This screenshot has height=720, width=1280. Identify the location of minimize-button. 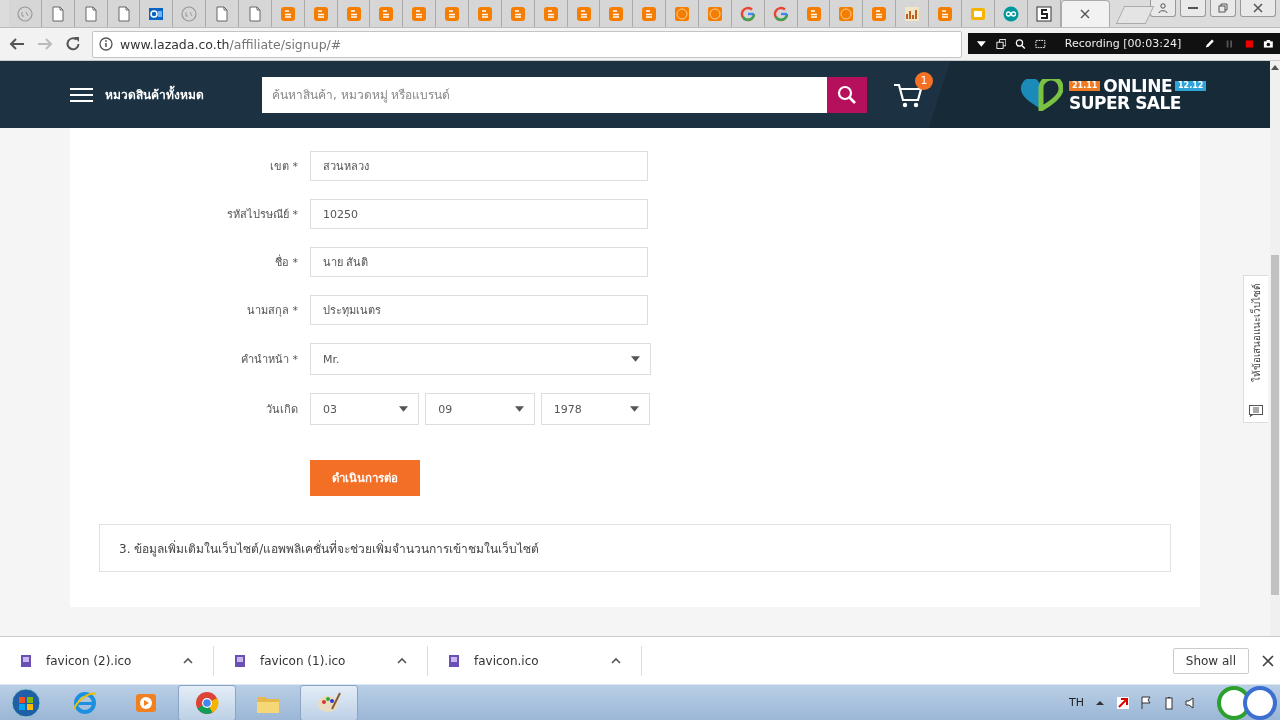
(1193, 8).